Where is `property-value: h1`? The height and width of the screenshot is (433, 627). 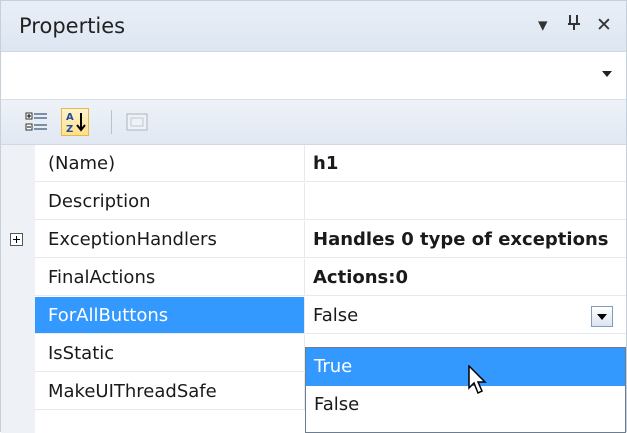 property-value: h1 is located at coordinates (465, 163).